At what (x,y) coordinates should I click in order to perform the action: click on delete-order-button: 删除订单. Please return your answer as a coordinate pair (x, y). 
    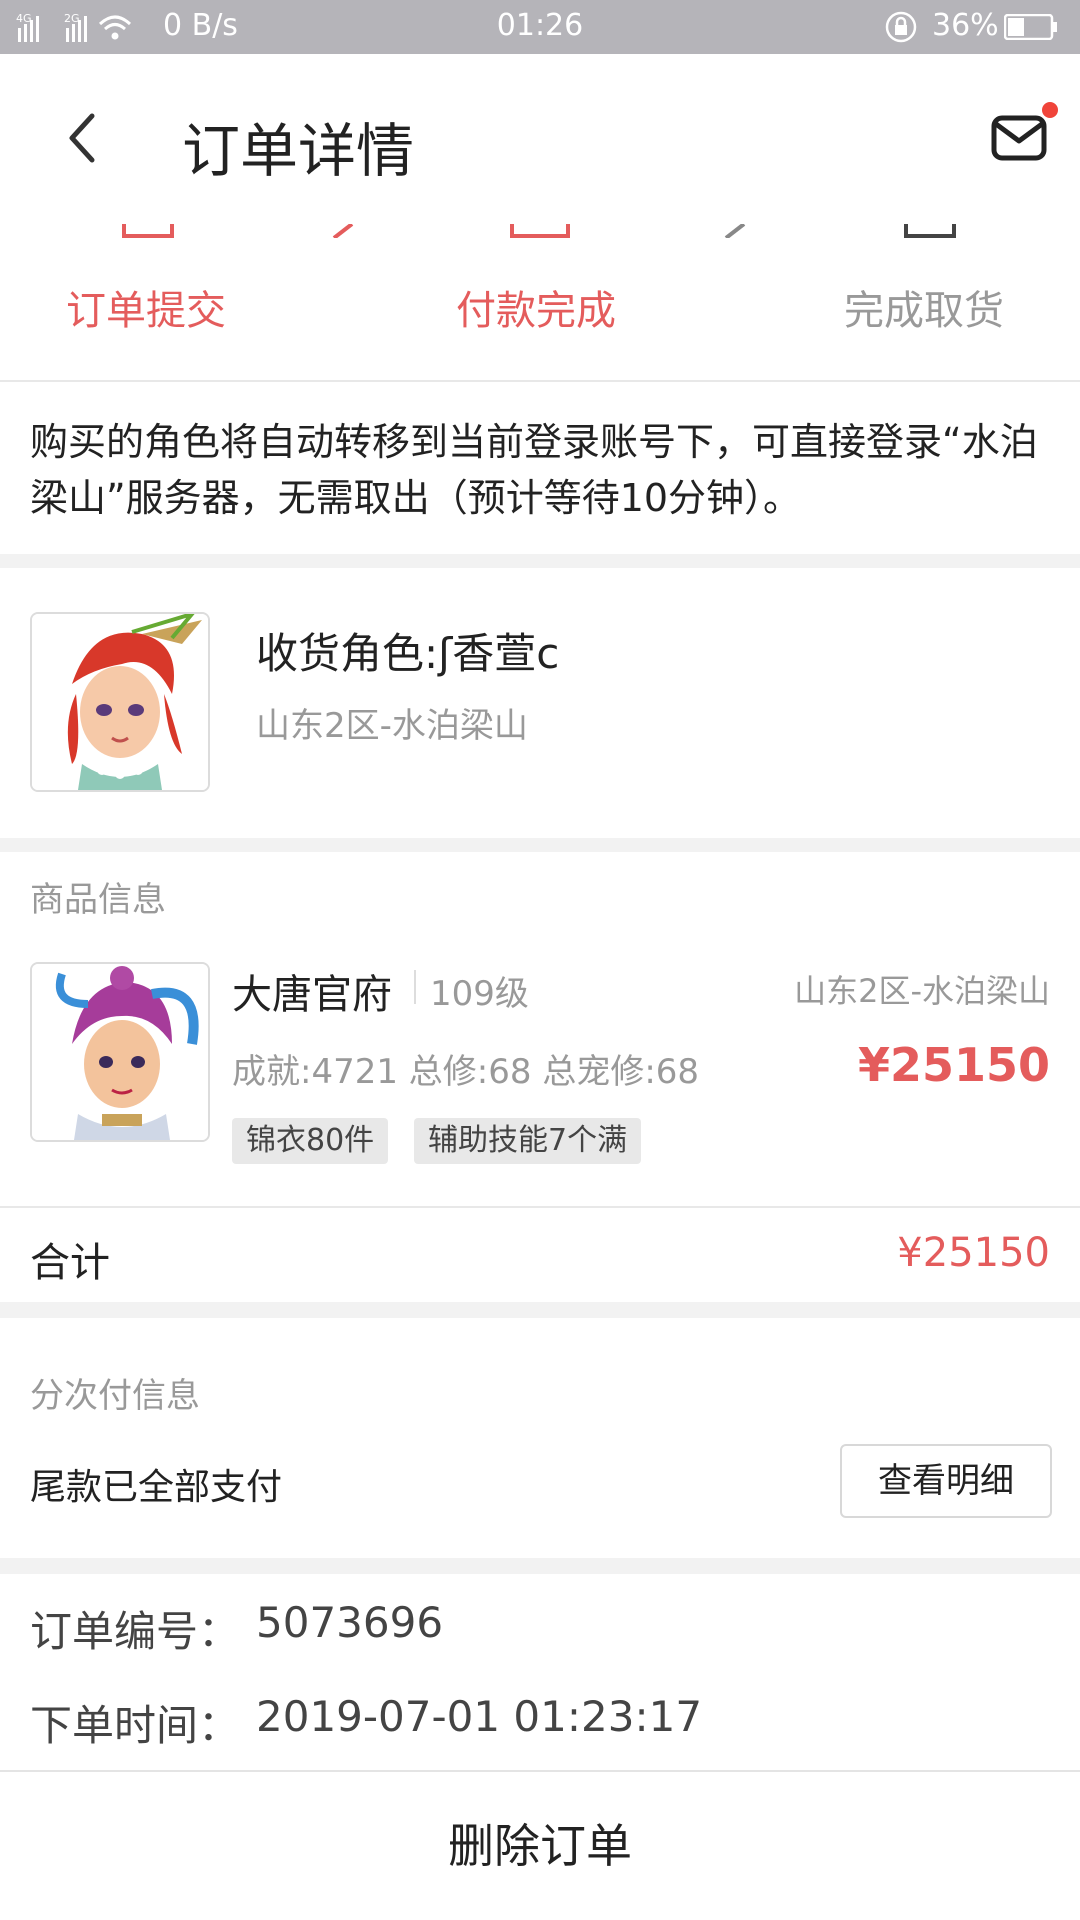
    Looking at the image, I should click on (540, 1846).